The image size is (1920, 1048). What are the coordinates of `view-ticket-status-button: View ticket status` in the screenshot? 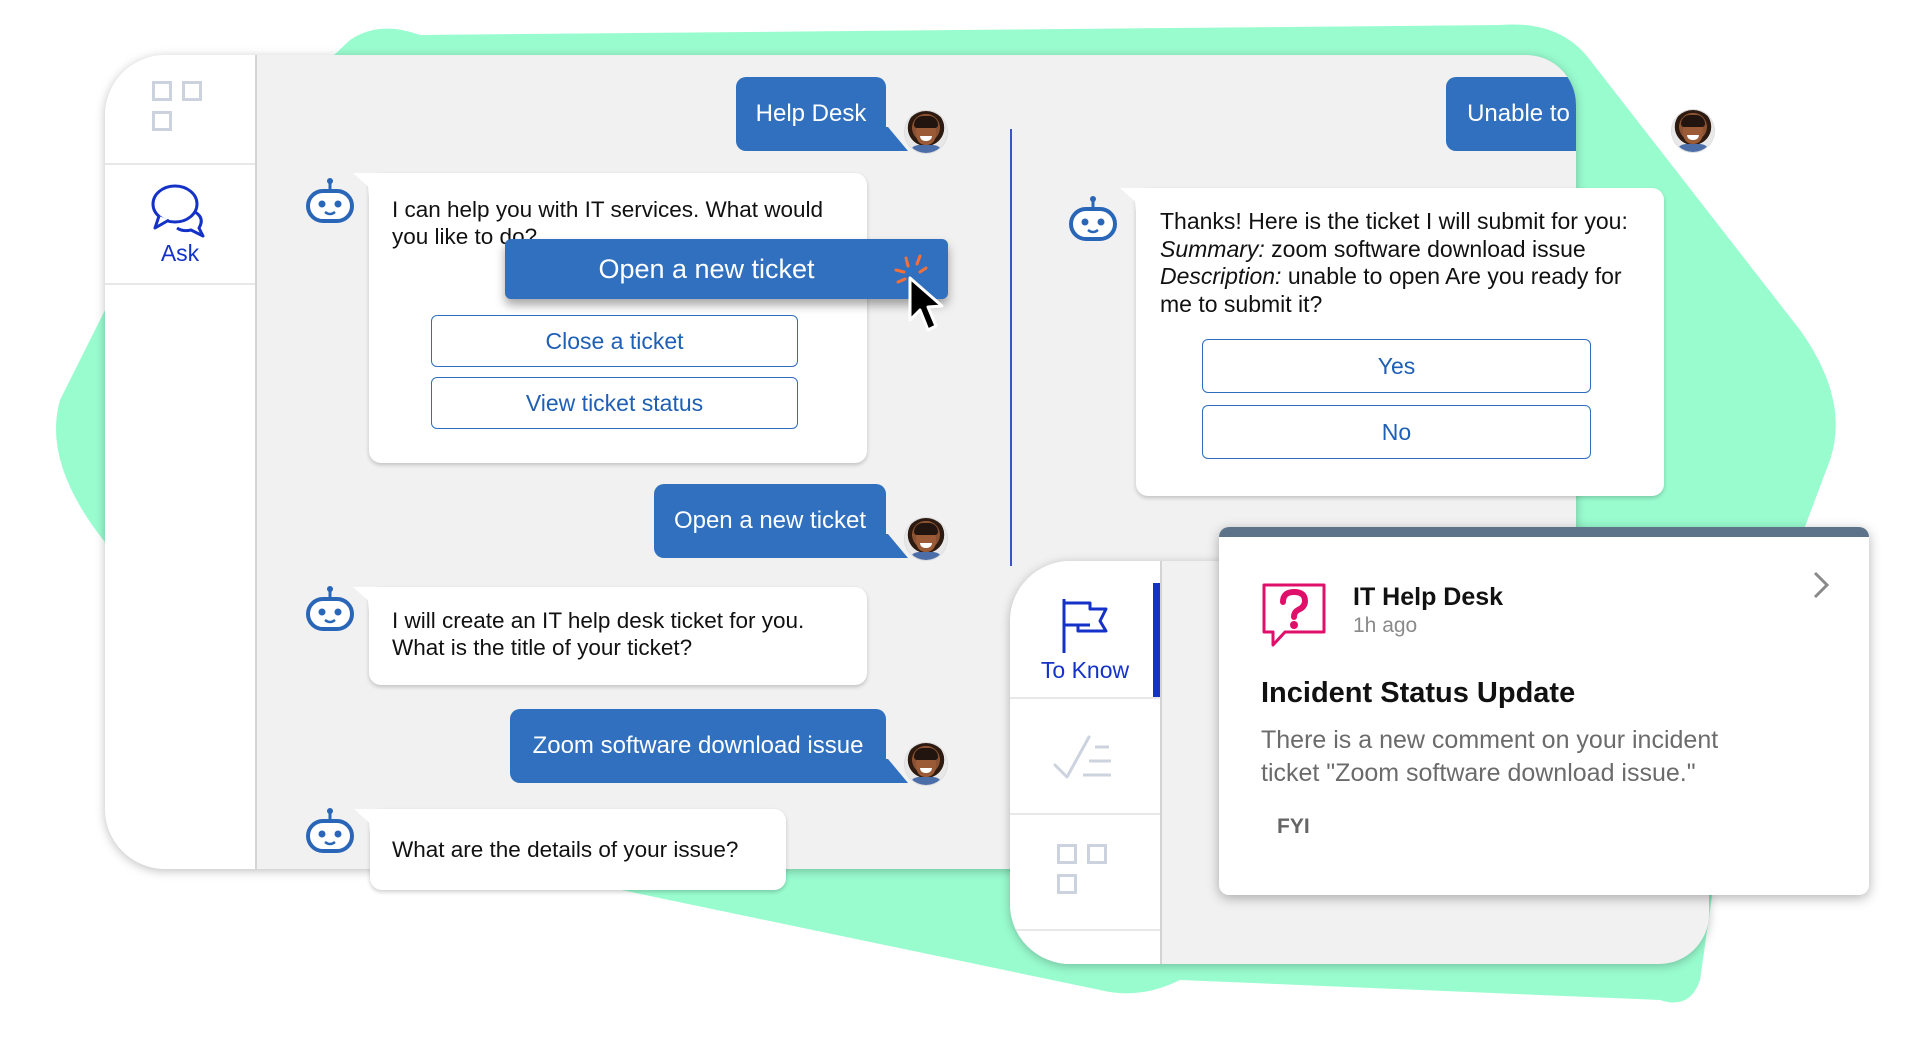 It's located at (614, 403).